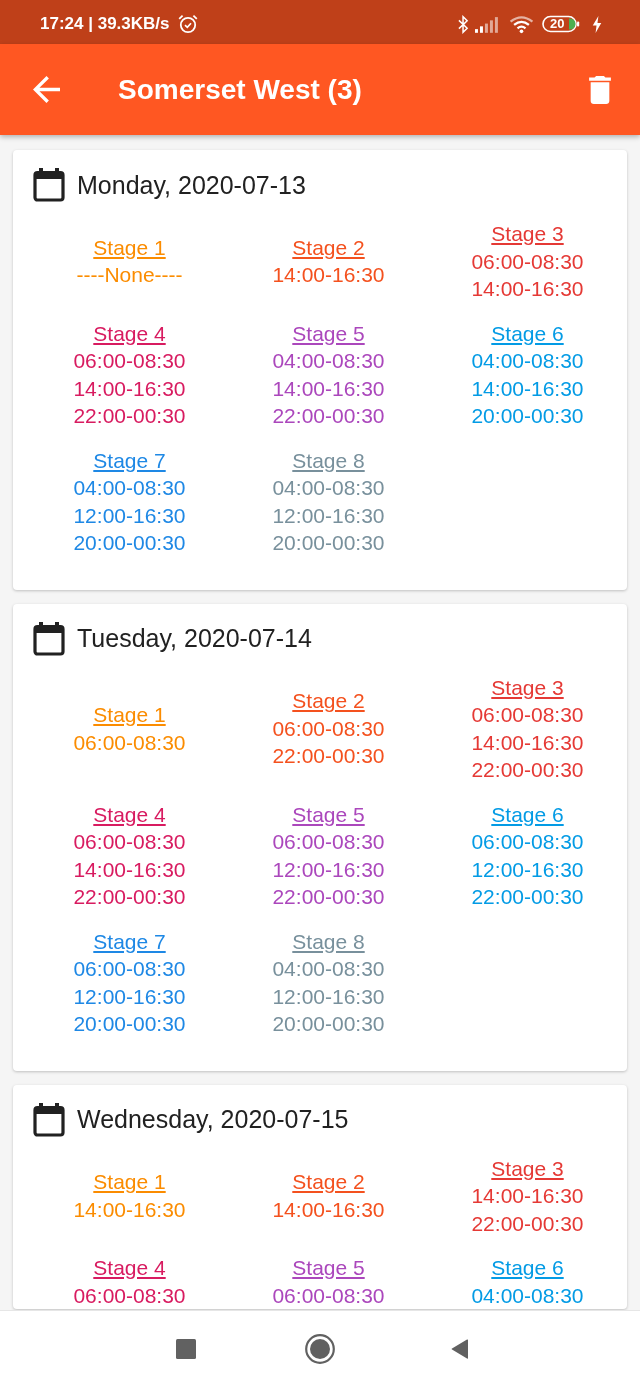 This screenshot has height=1387, width=640. I want to click on back-triangle-icon, so click(460, 1349).